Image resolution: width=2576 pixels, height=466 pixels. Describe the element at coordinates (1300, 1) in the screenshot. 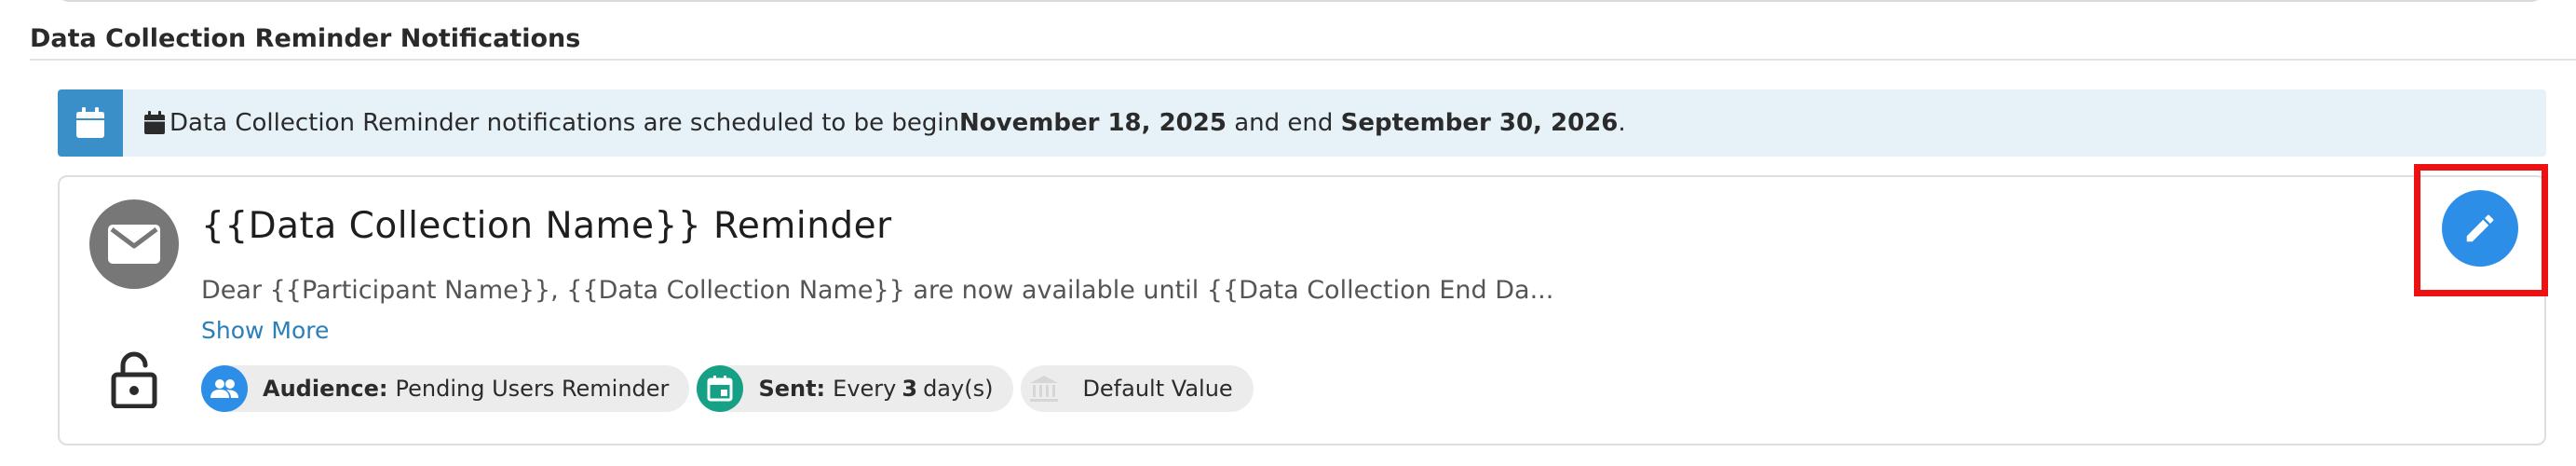

I see `previous-card-edge` at that location.